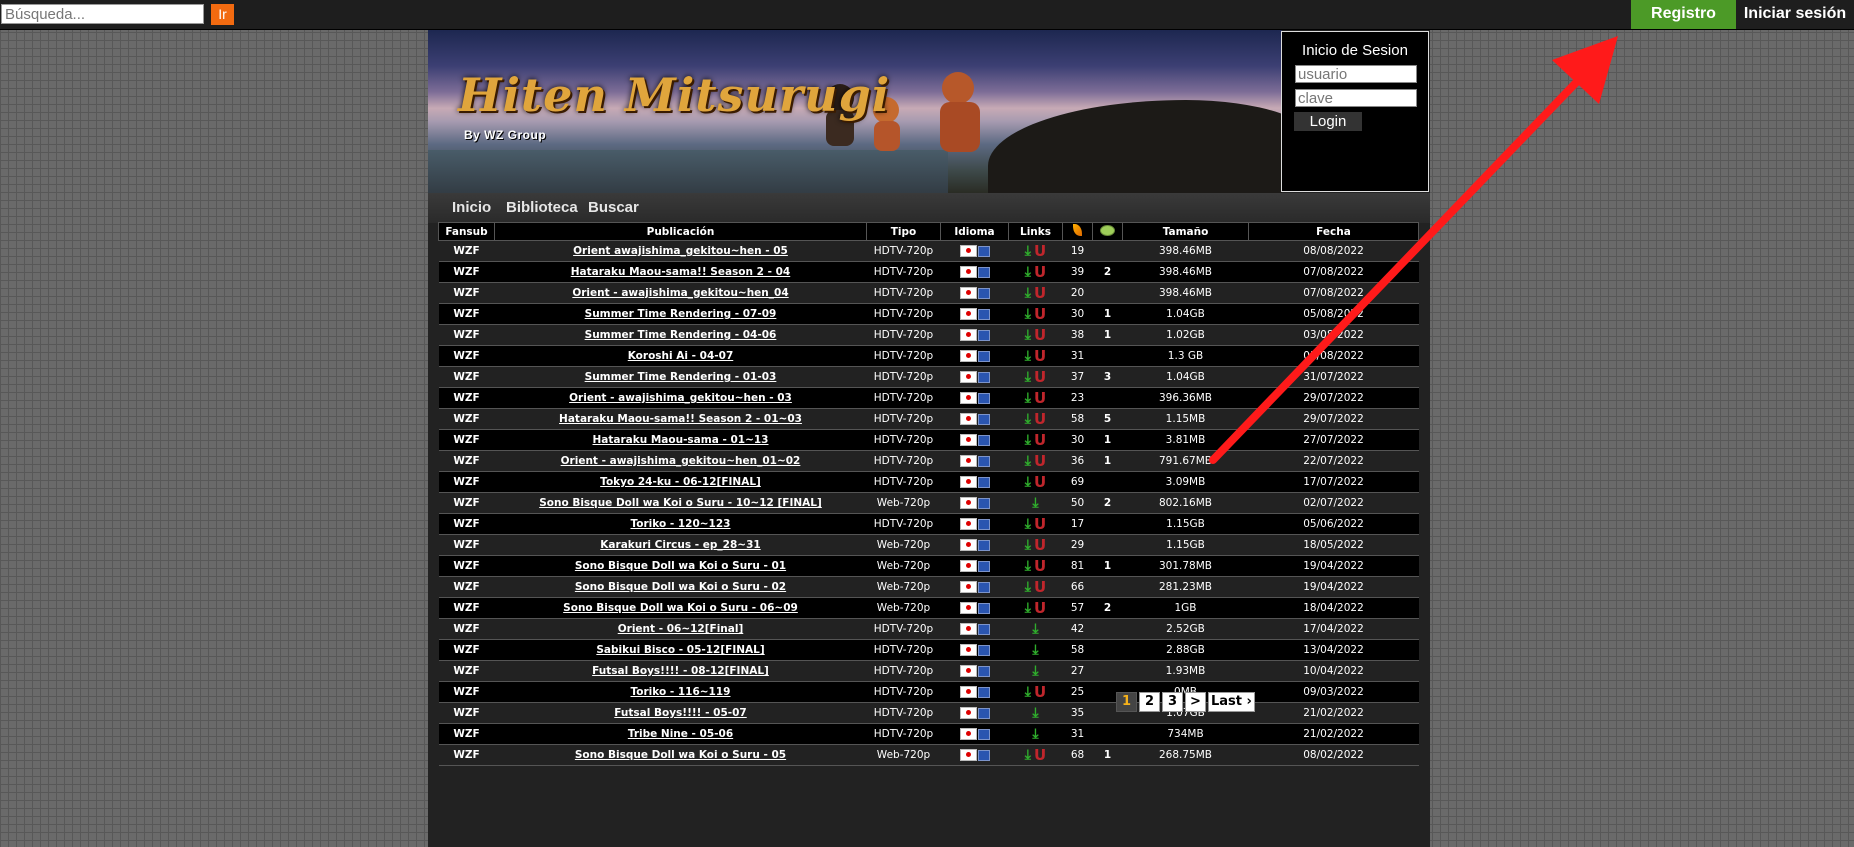 Image resolution: width=1854 pixels, height=847 pixels. Describe the element at coordinates (680, 755) in the screenshot. I see `release-link: Sono Bisque Doll wa Koi o Suru - 05` at that location.